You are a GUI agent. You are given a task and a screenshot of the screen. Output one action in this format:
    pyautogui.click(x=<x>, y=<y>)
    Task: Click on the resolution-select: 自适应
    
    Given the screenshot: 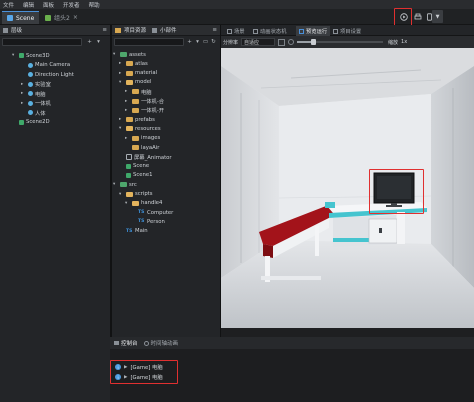 What is the action you would take?
    pyautogui.click(x=258, y=42)
    